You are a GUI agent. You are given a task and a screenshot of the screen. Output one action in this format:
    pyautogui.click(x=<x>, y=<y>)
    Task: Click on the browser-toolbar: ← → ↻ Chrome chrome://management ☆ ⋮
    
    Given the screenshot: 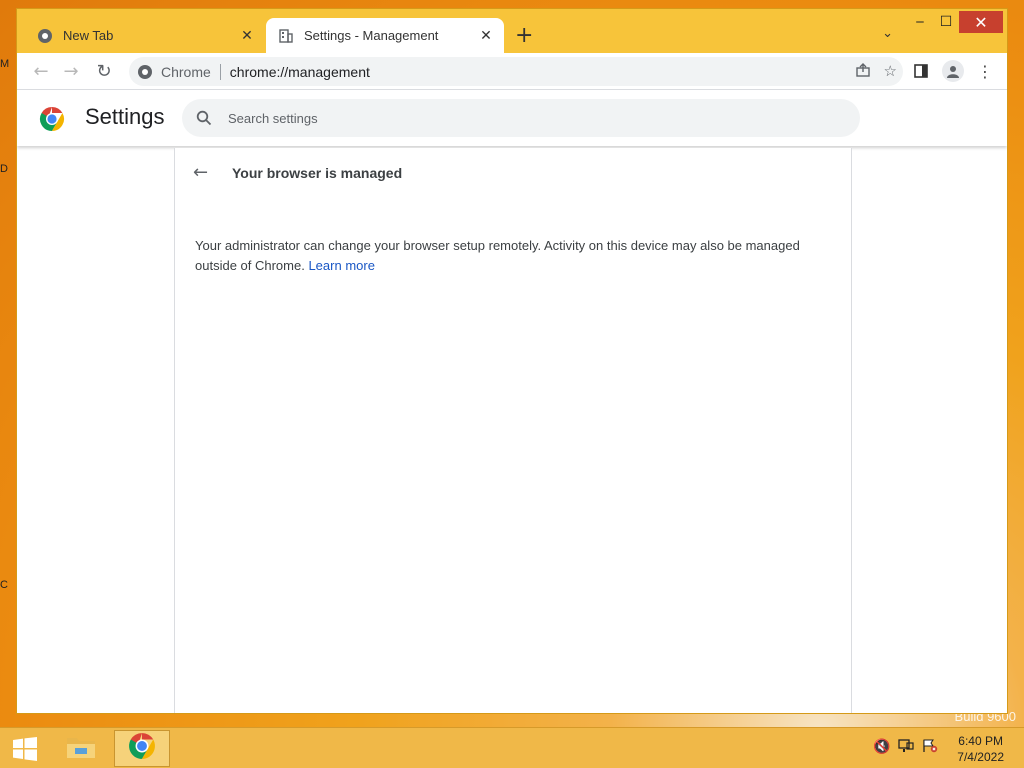 What is the action you would take?
    pyautogui.click(x=512, y=71)
    